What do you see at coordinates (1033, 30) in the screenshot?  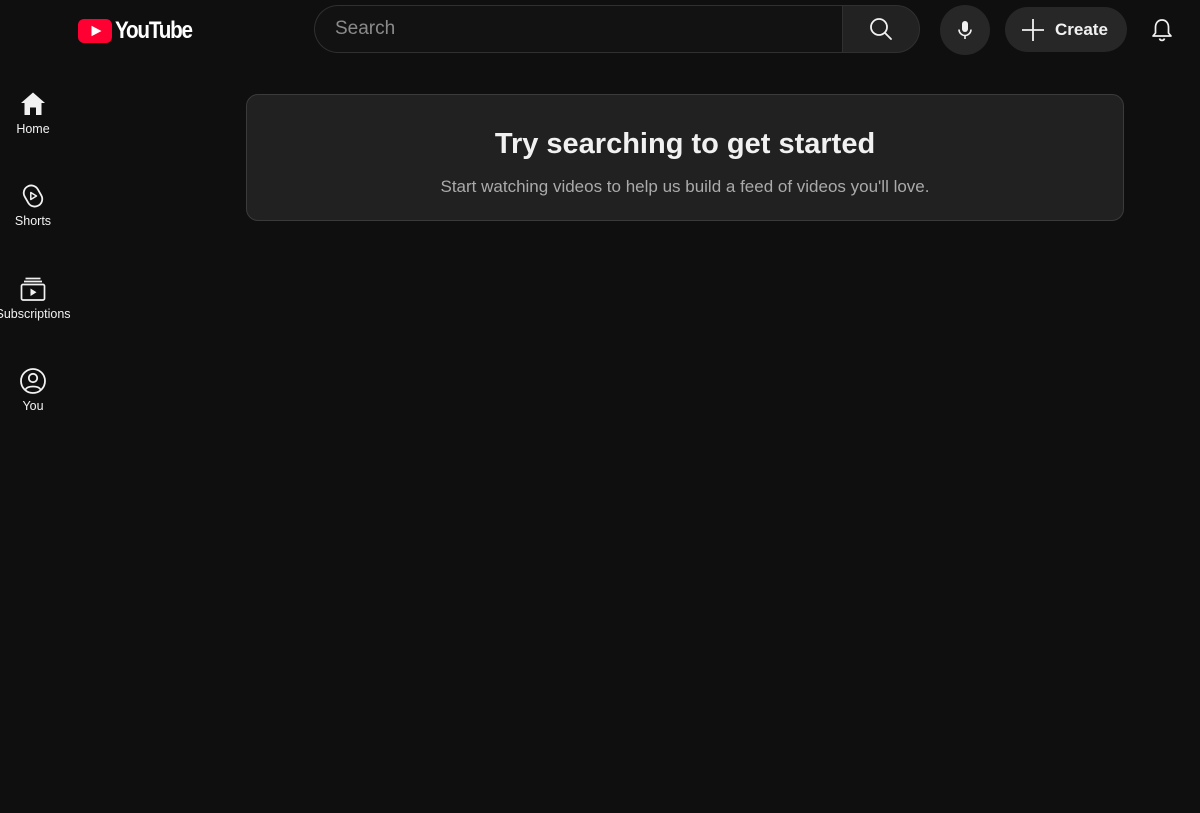 I see `plus-icon` at bounding box center [1033, 30].